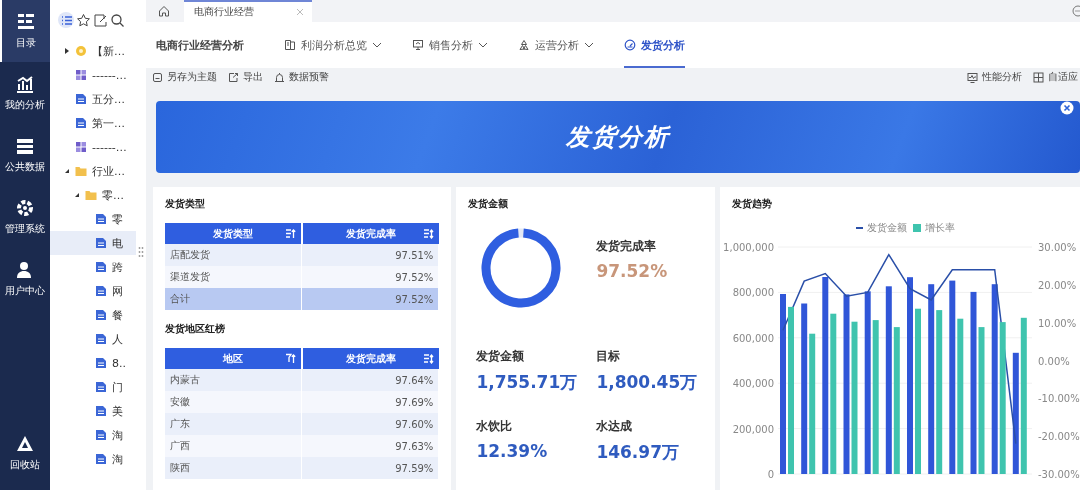  I want to click on drag-handle-icon, so click(141, 252).